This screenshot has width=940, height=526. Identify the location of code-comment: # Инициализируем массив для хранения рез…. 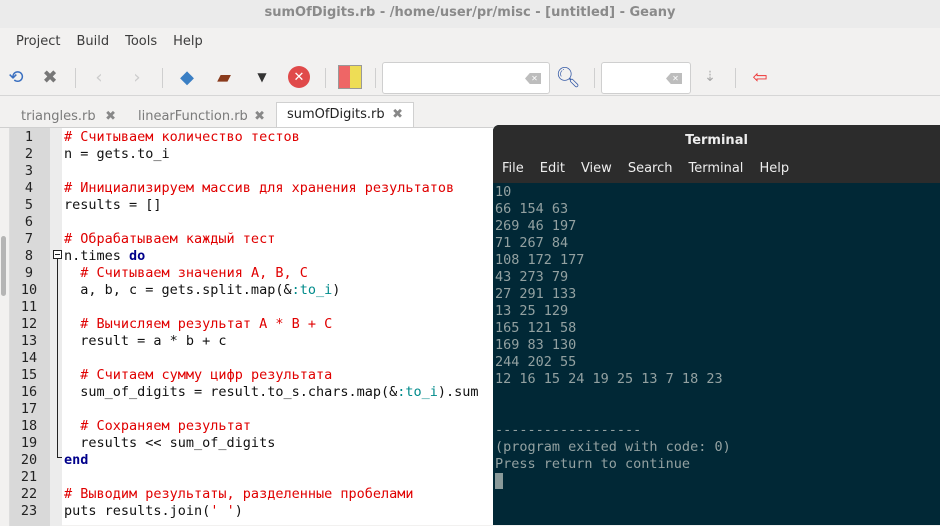
(259, 188).